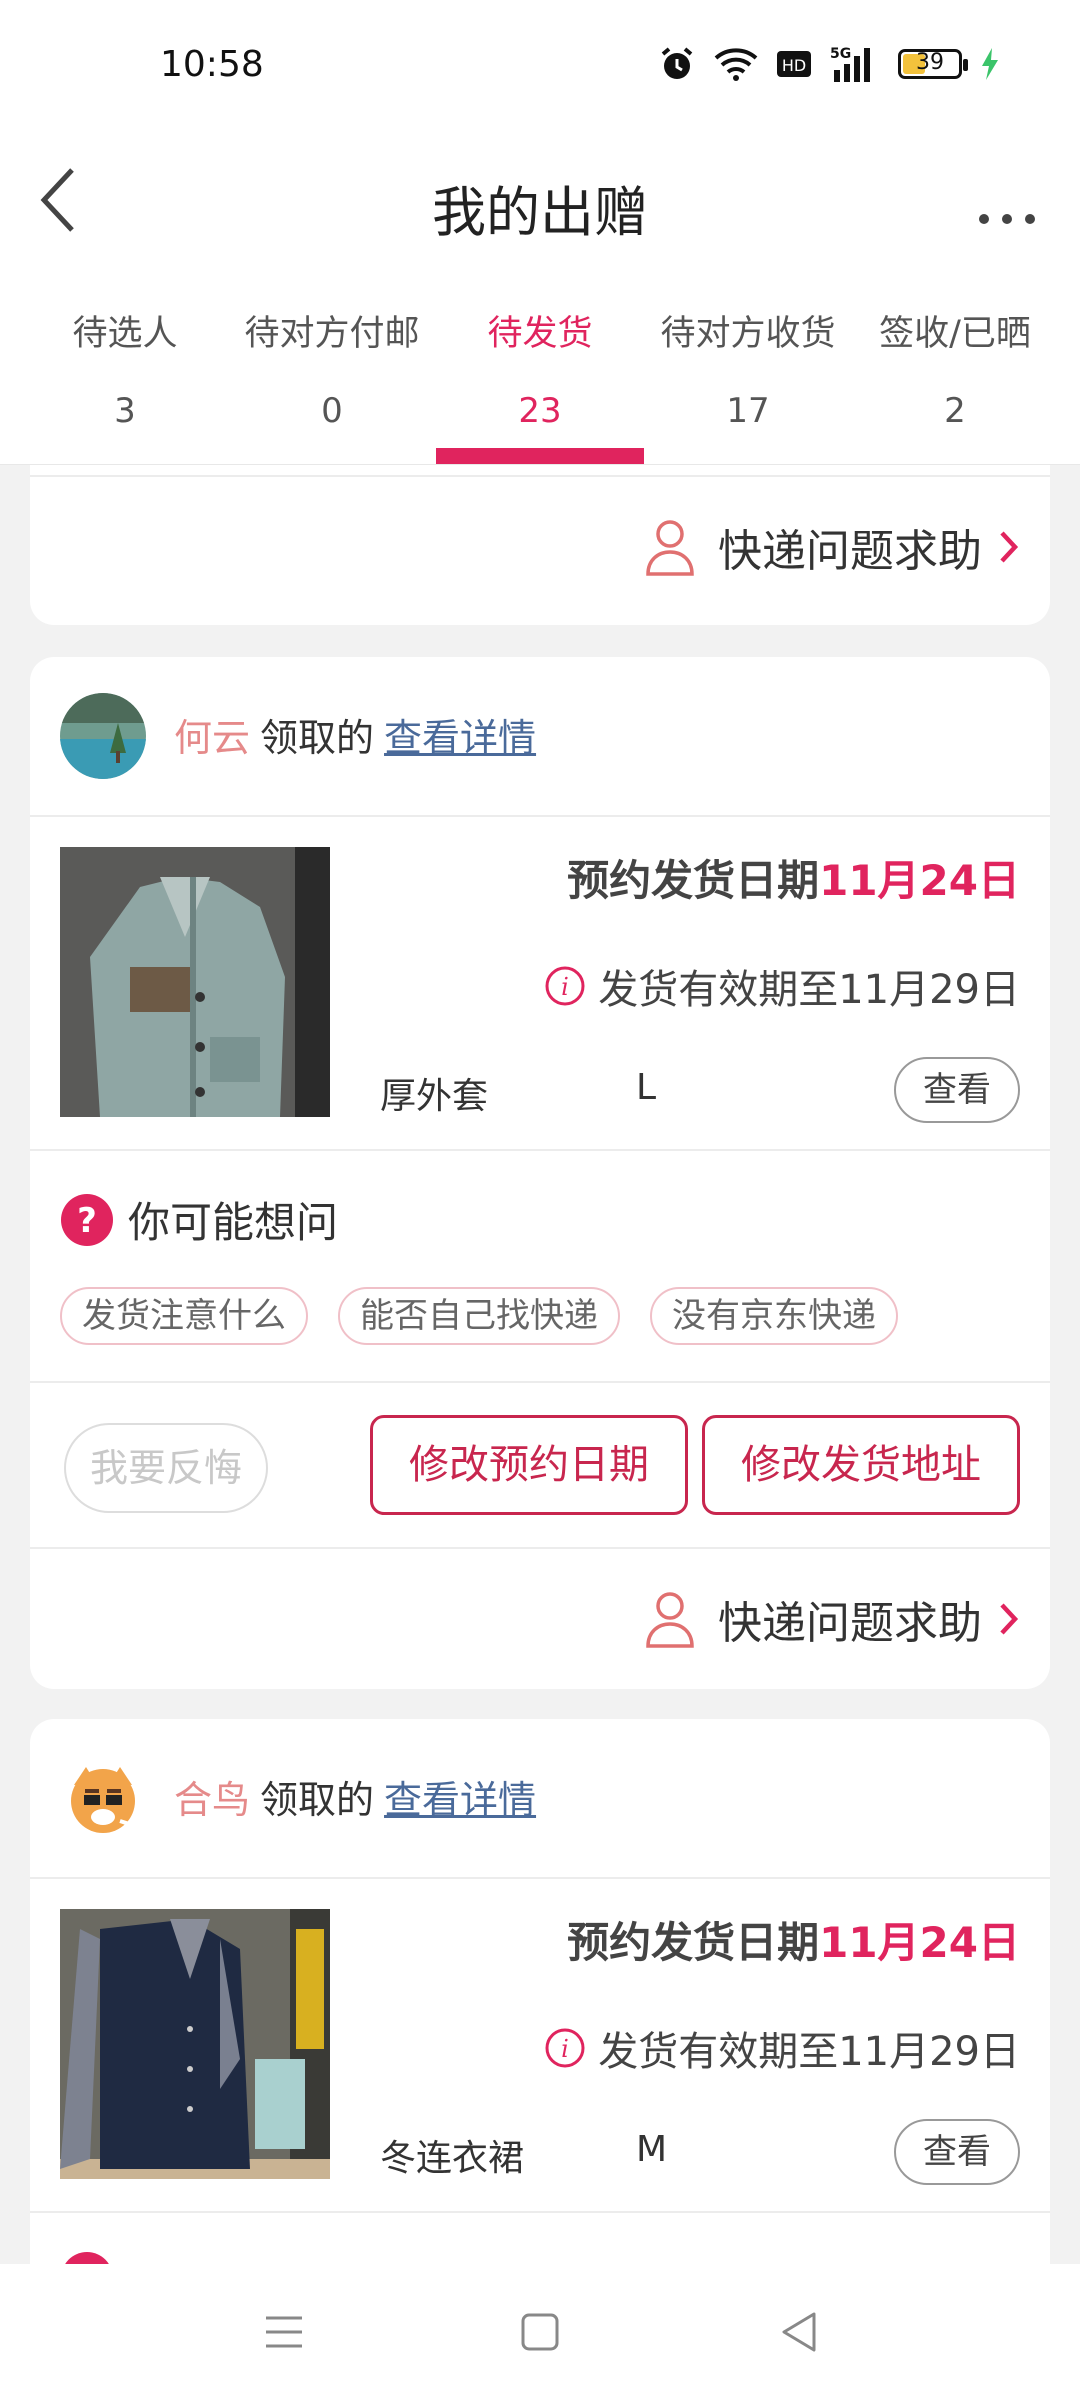  I want to click on tab-label: 待对方付邮, so click(332, 334).